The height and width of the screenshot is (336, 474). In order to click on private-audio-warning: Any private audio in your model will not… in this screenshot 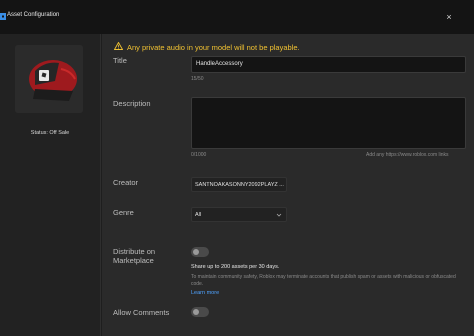, I will do `click(213, 47)`.